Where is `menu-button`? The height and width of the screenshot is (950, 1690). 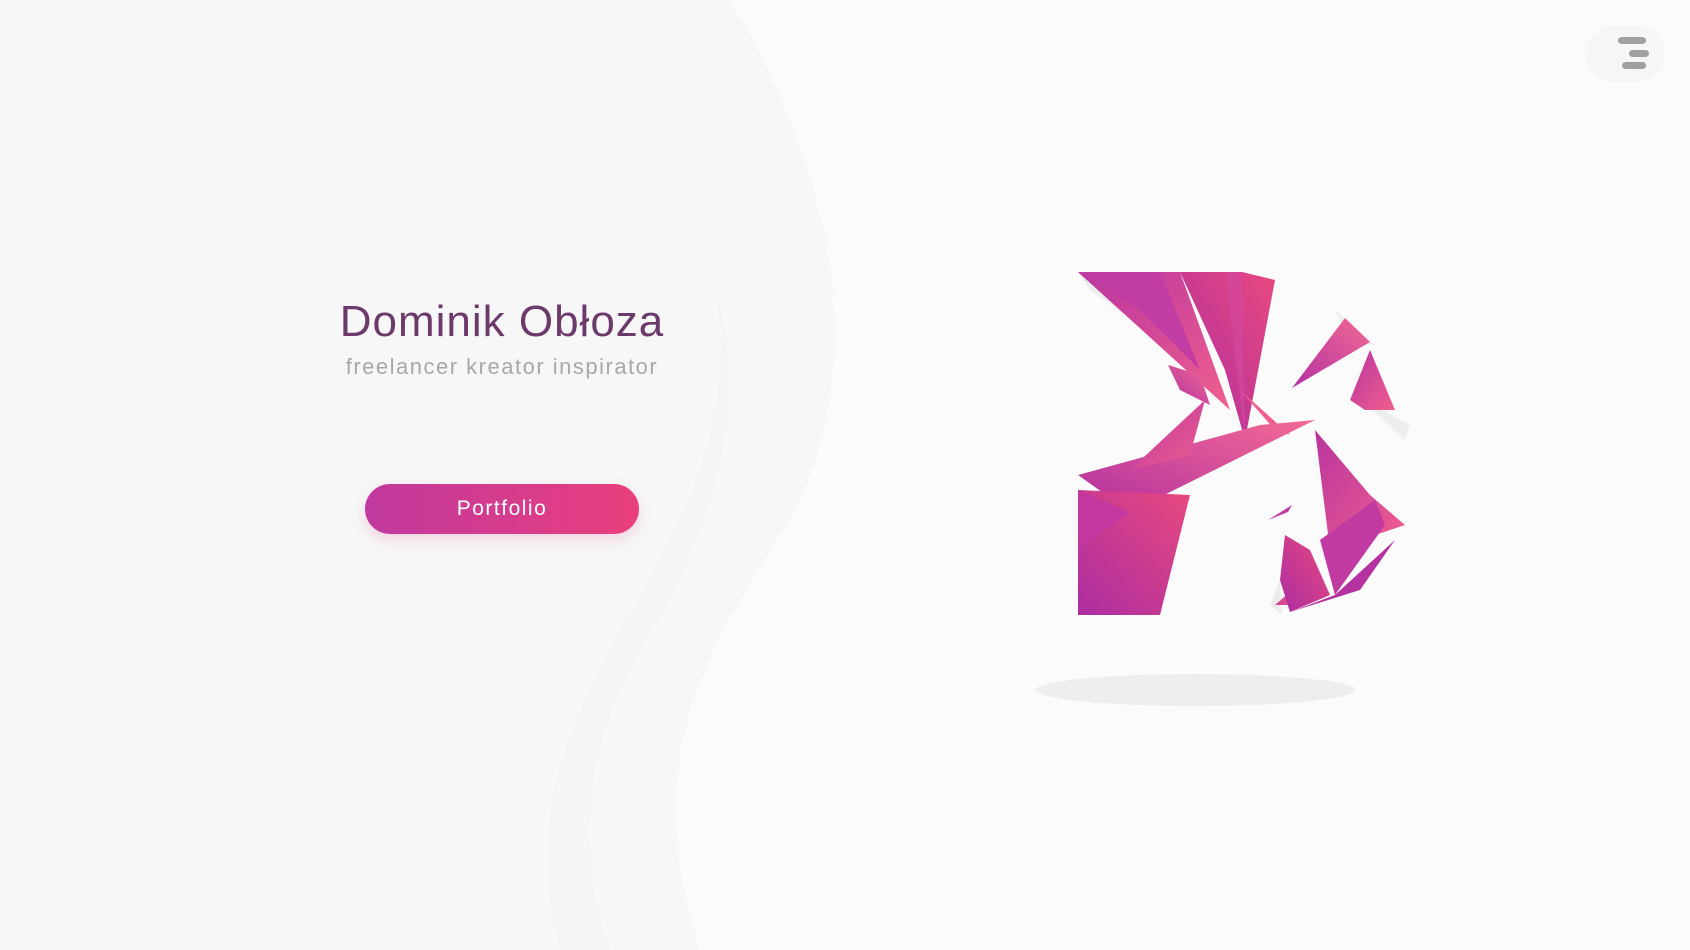
menu-button is located at coordinates (1625, 54).